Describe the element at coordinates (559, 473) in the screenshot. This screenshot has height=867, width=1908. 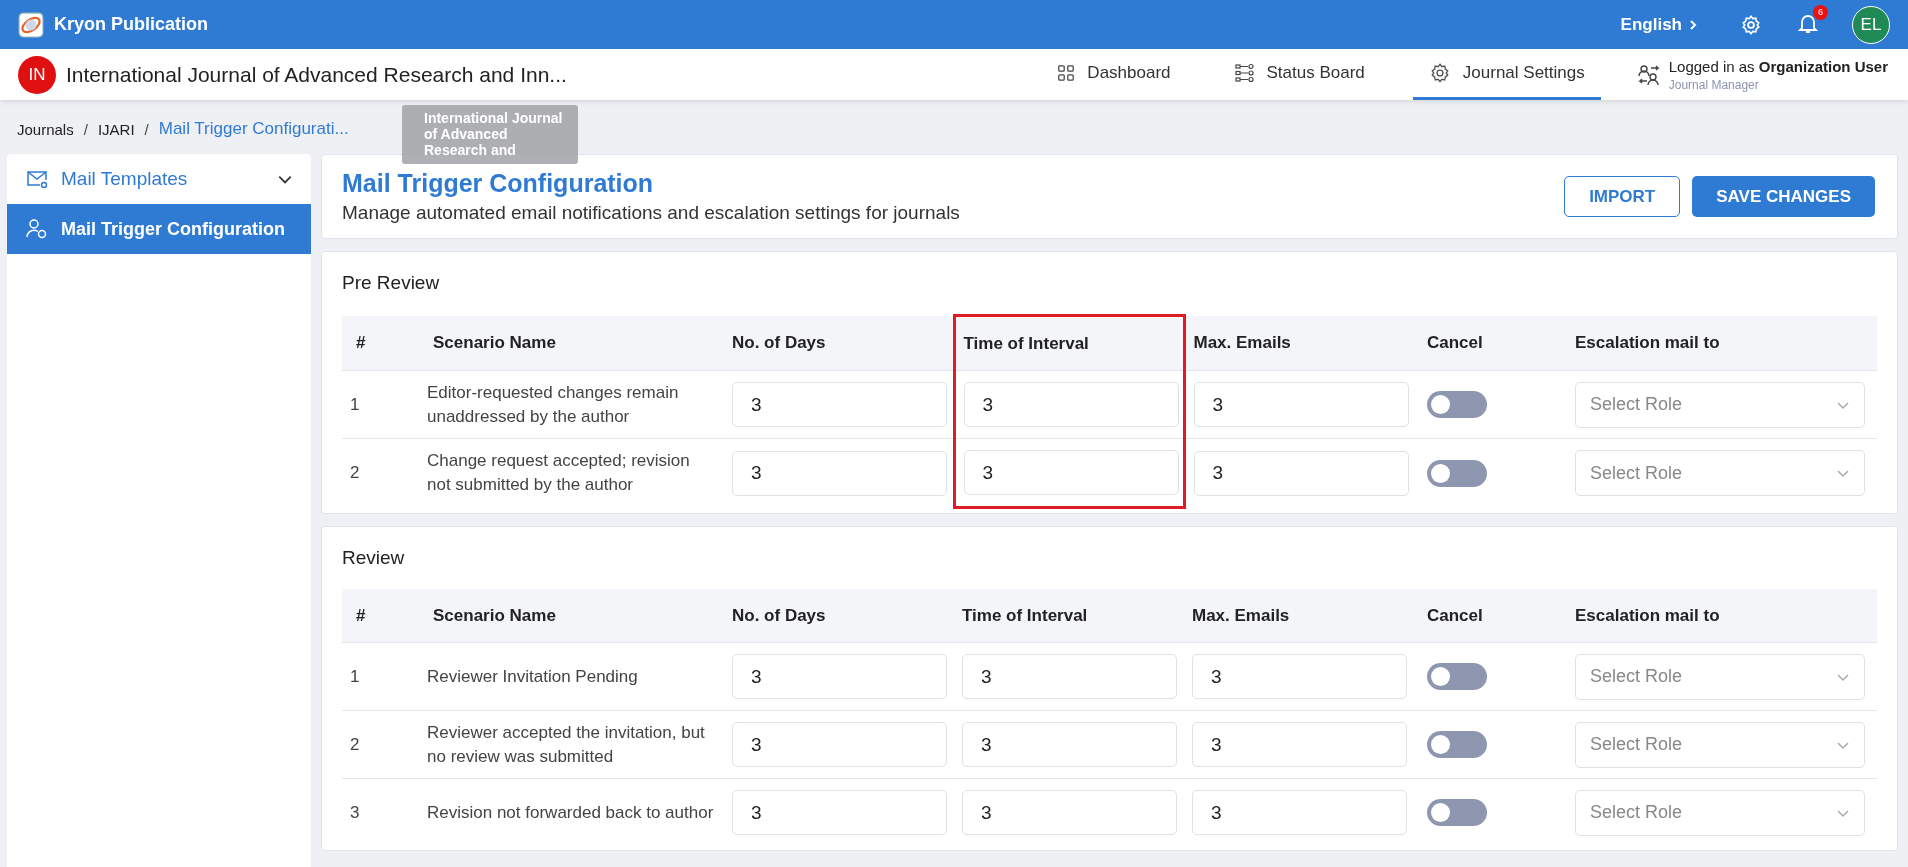
I see `scenario-name: Change request accepted; revision not submitted by the author` at that location.